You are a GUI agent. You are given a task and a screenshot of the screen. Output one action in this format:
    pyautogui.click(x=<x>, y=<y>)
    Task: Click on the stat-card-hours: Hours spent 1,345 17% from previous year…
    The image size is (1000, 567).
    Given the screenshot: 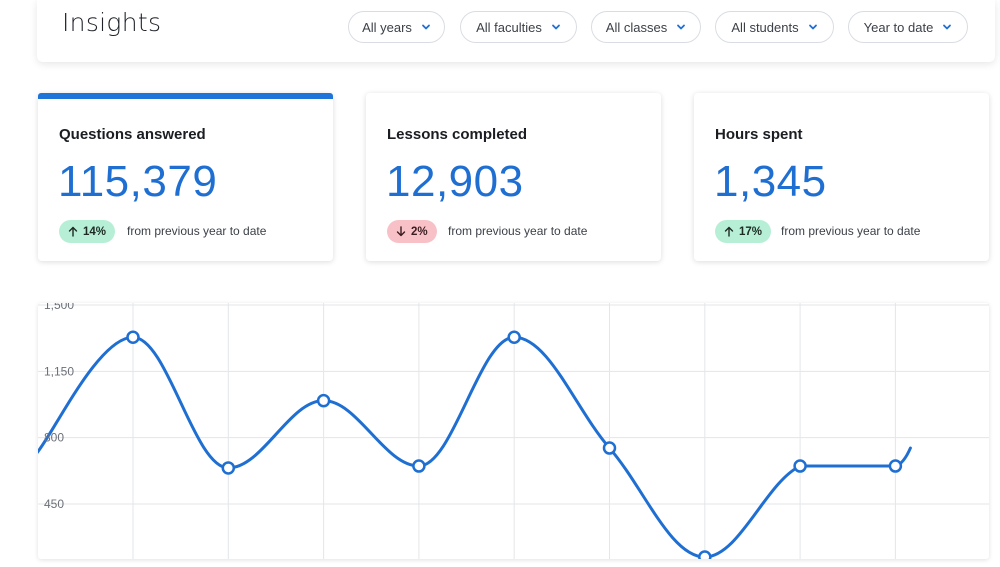 What is the action you would take?
    pyautogui.click(x=841, y=177)
    